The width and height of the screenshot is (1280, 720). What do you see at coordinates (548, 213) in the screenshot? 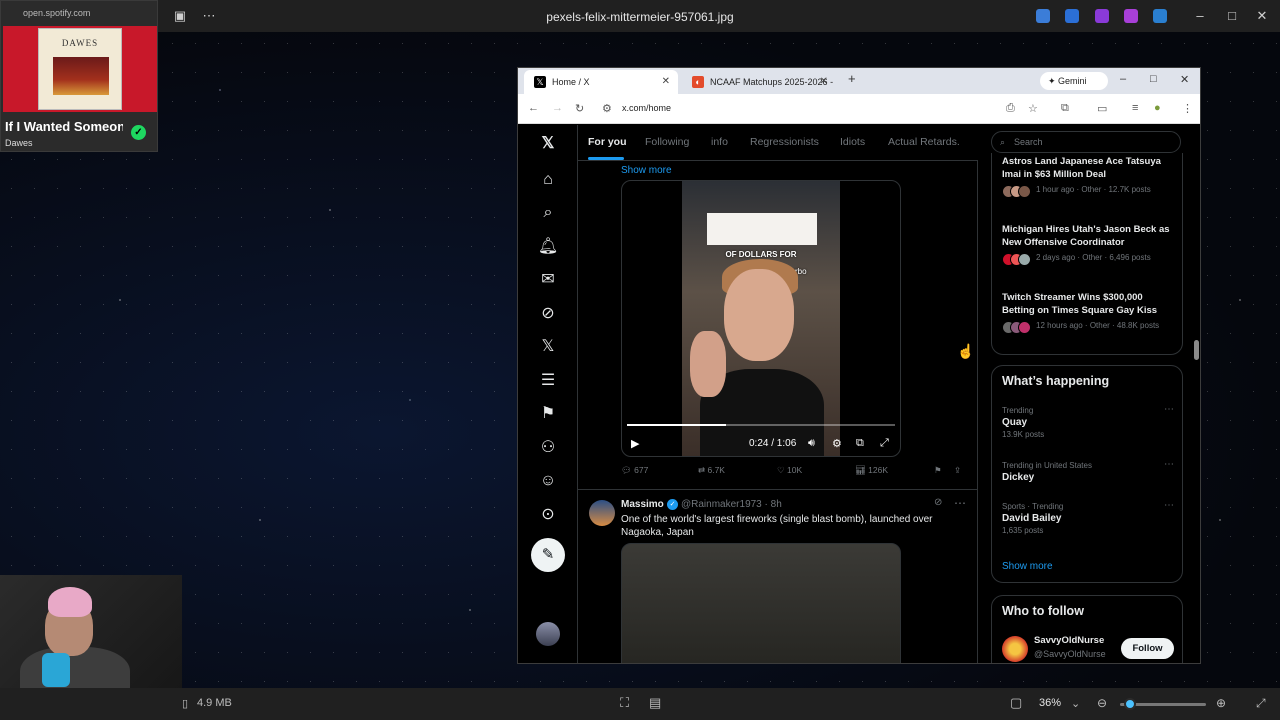
I see `search-icon: ⌕` at bounding box center [548, 213].